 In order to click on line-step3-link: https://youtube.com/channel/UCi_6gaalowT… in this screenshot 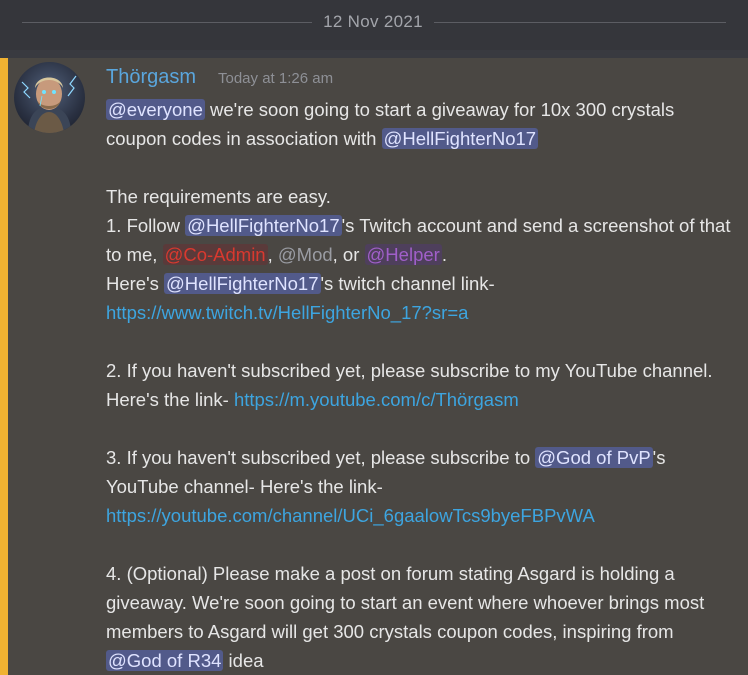, I will do `click(424, 515)`.